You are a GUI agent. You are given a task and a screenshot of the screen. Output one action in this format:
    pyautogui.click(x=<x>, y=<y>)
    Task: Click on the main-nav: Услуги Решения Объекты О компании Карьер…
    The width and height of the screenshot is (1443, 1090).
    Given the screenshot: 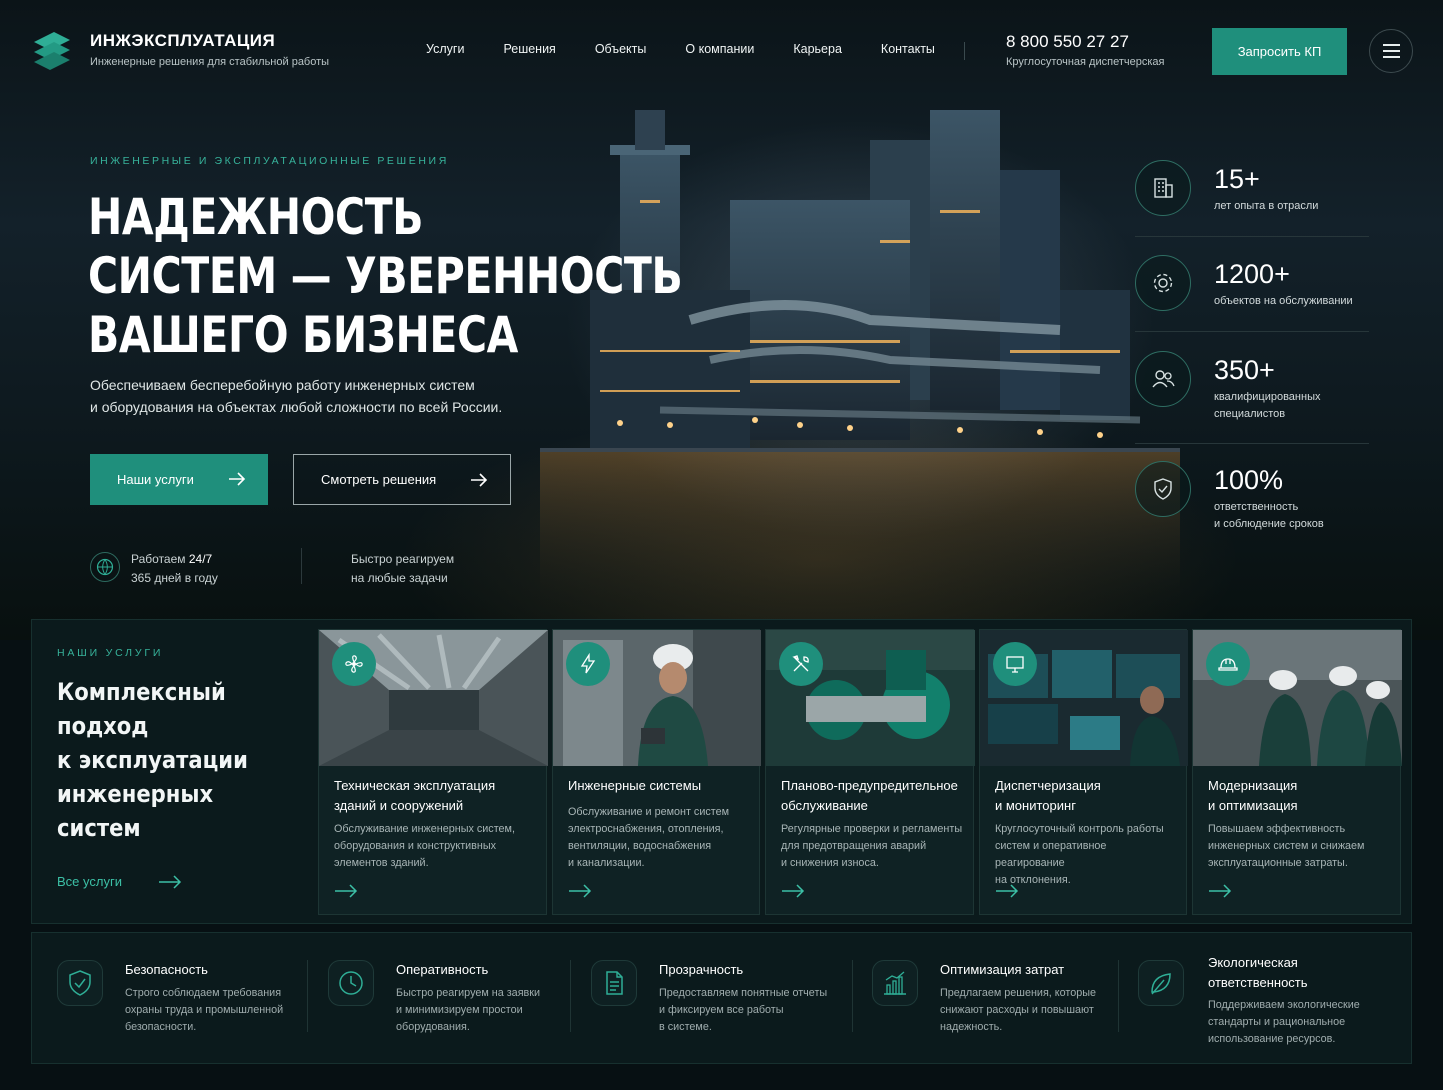 What is the action you would take?
    pyautogui.click(x=700, y=49)
    